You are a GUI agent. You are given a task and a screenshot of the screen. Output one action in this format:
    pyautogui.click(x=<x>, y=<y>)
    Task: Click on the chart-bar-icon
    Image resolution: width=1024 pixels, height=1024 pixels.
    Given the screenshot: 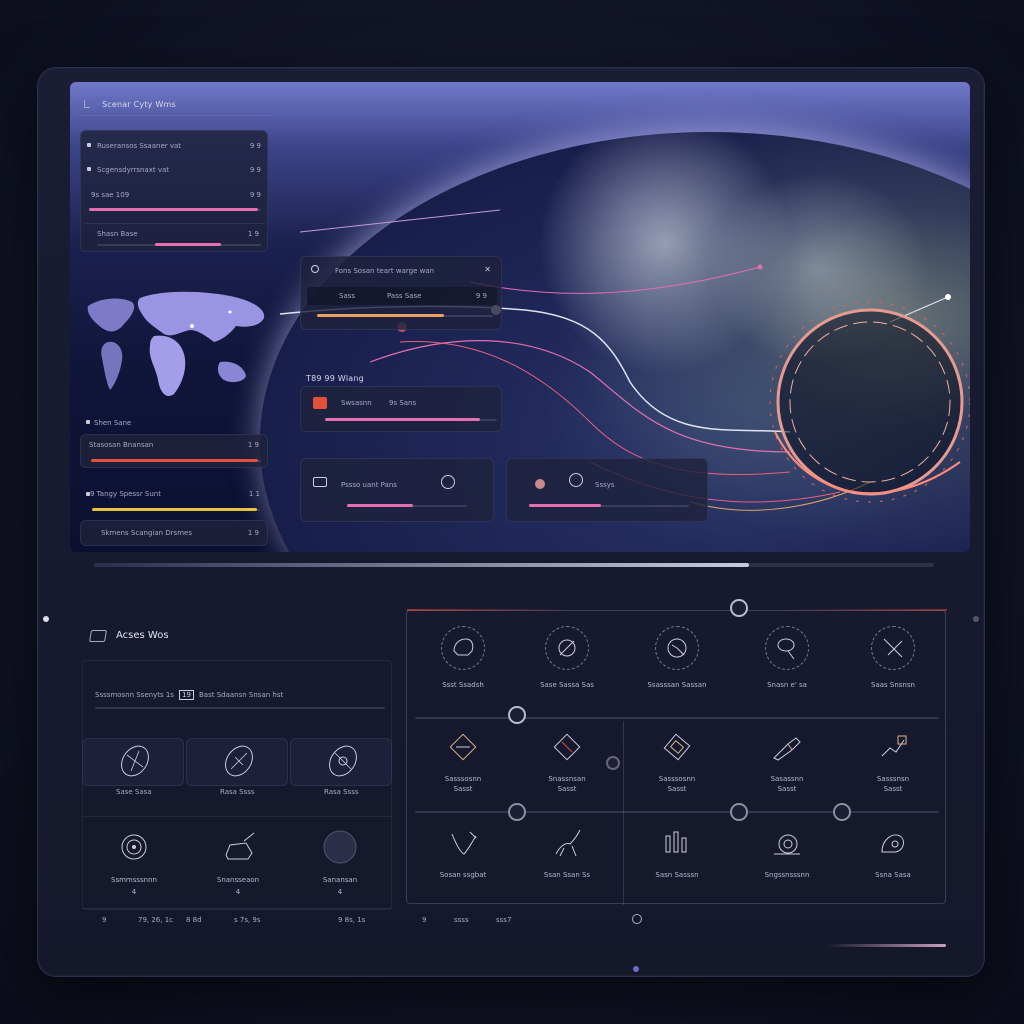 What is the action you would take?
    pyautogui.click(x=676, y=842)
    